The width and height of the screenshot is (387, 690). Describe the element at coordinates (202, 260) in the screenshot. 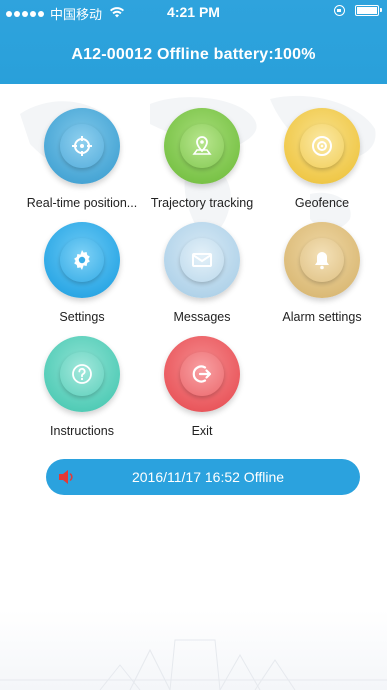

I see `envelope-icon` at that location.